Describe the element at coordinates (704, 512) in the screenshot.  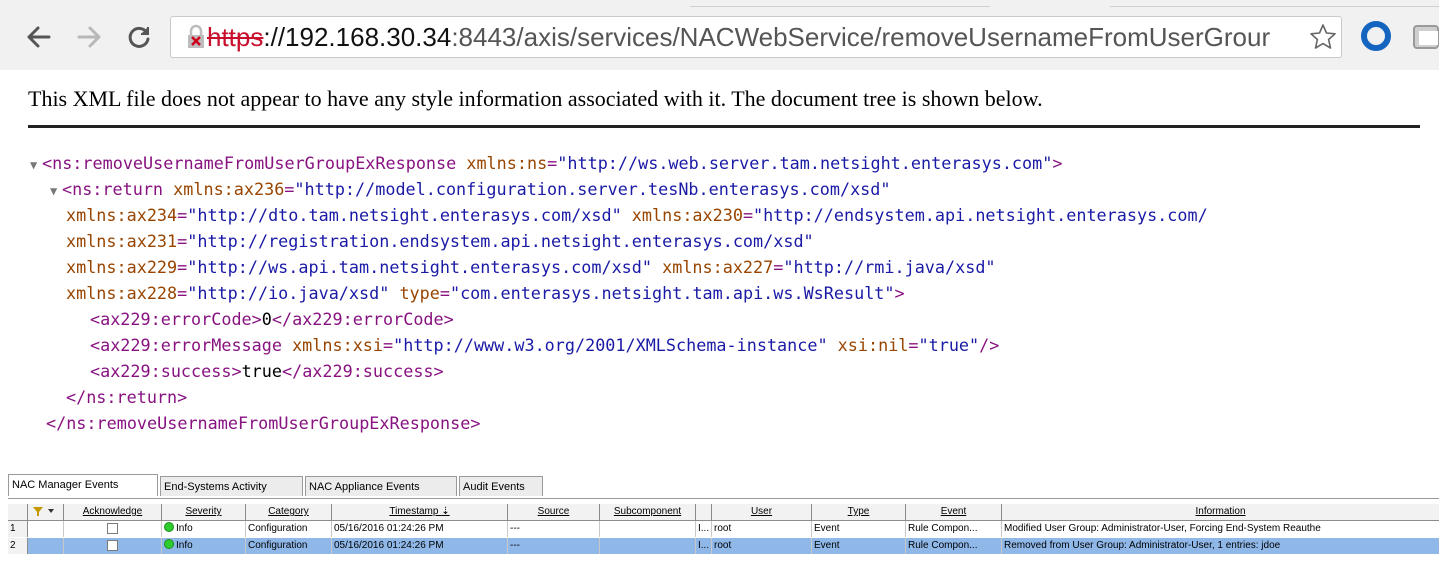
I see `col-narrow` at that location.